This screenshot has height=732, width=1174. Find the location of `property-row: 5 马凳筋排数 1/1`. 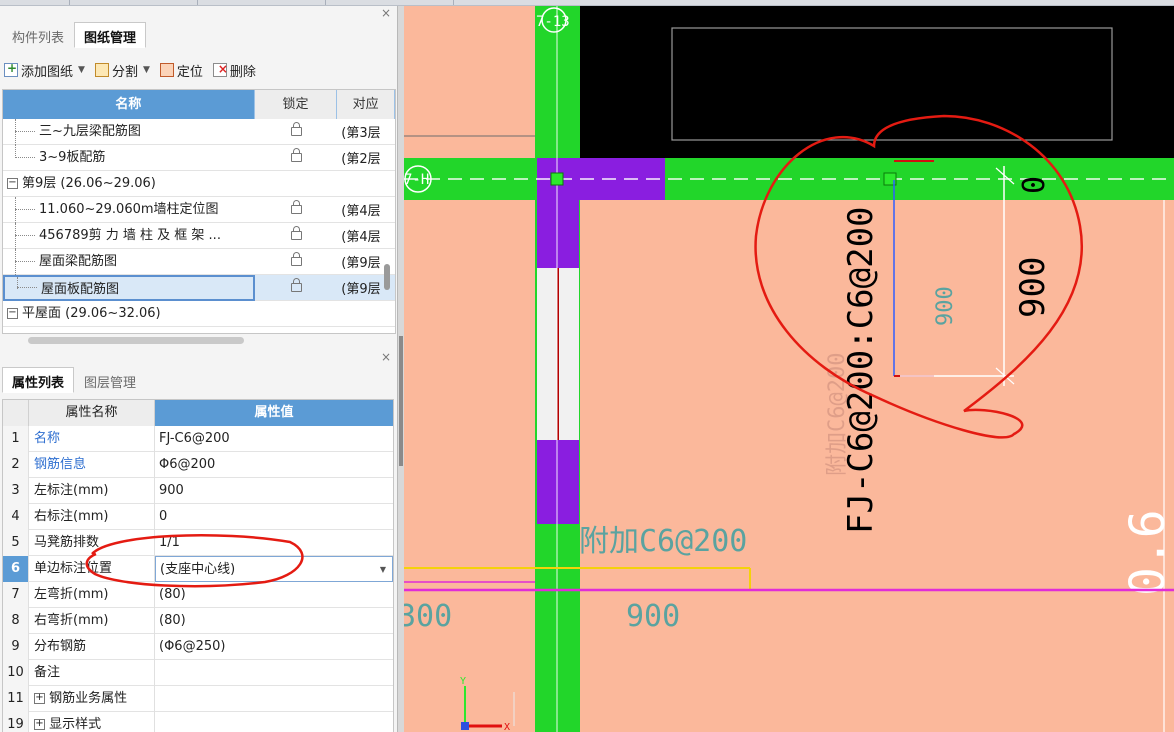

property-row: 5 马凳筋排数 1/1 is located at coordinates (198, 542).